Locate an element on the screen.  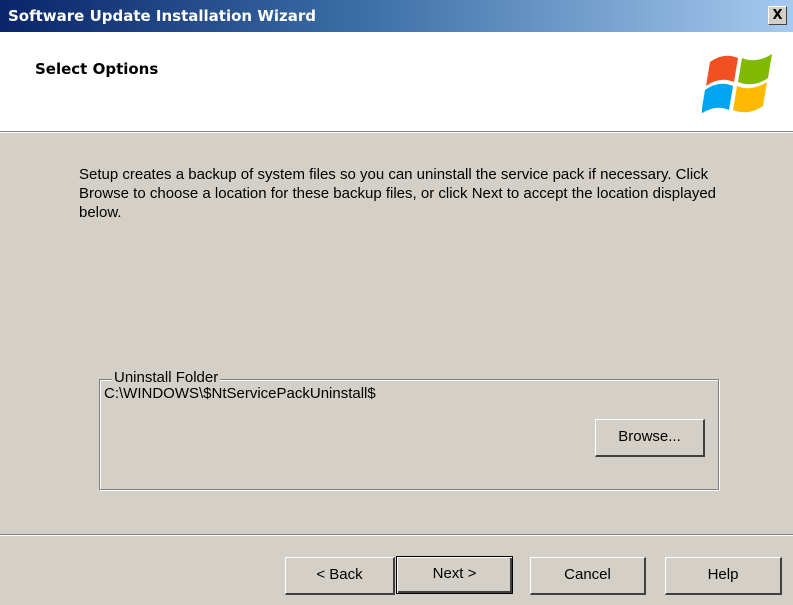
header-divider is located at coordinates (396, 132).